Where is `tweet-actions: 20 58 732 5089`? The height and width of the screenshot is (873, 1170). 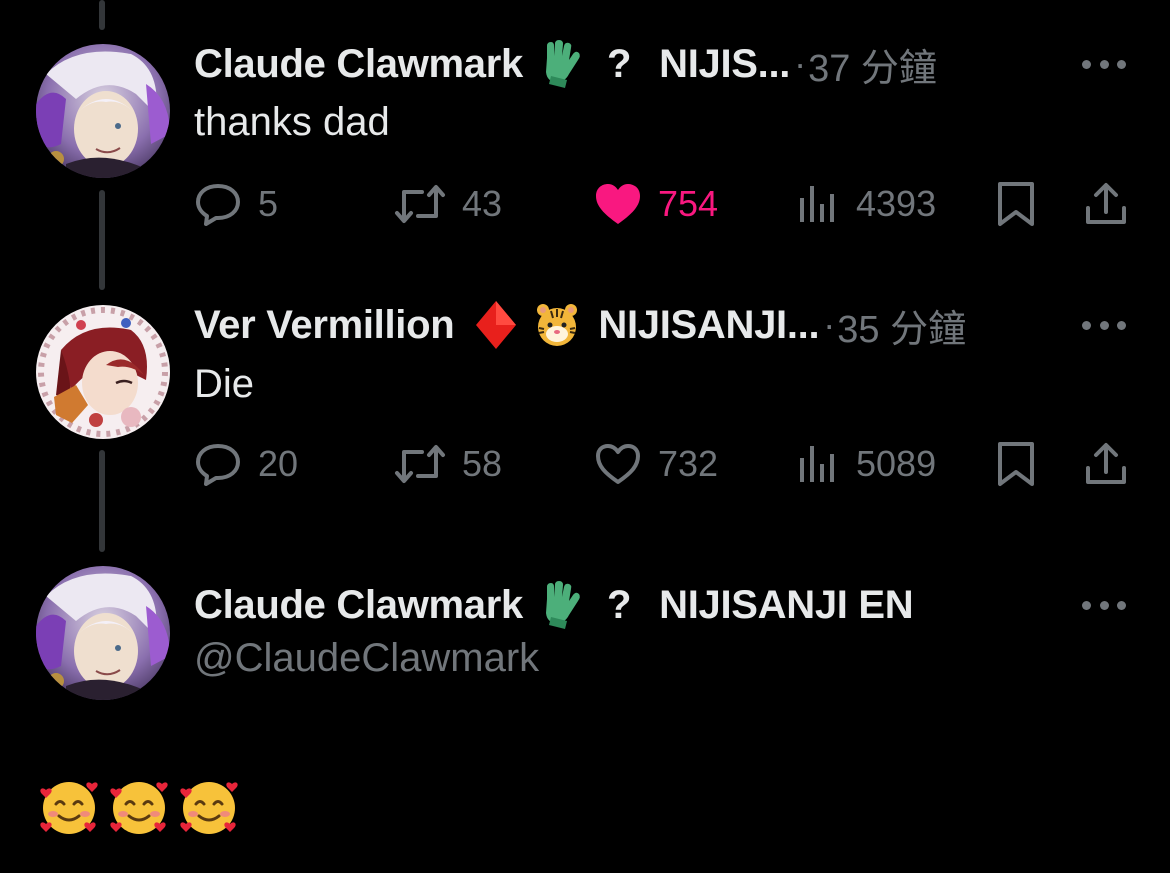
tweet-actions: 20 58 732 5089 is located at coordinates (664, 464).